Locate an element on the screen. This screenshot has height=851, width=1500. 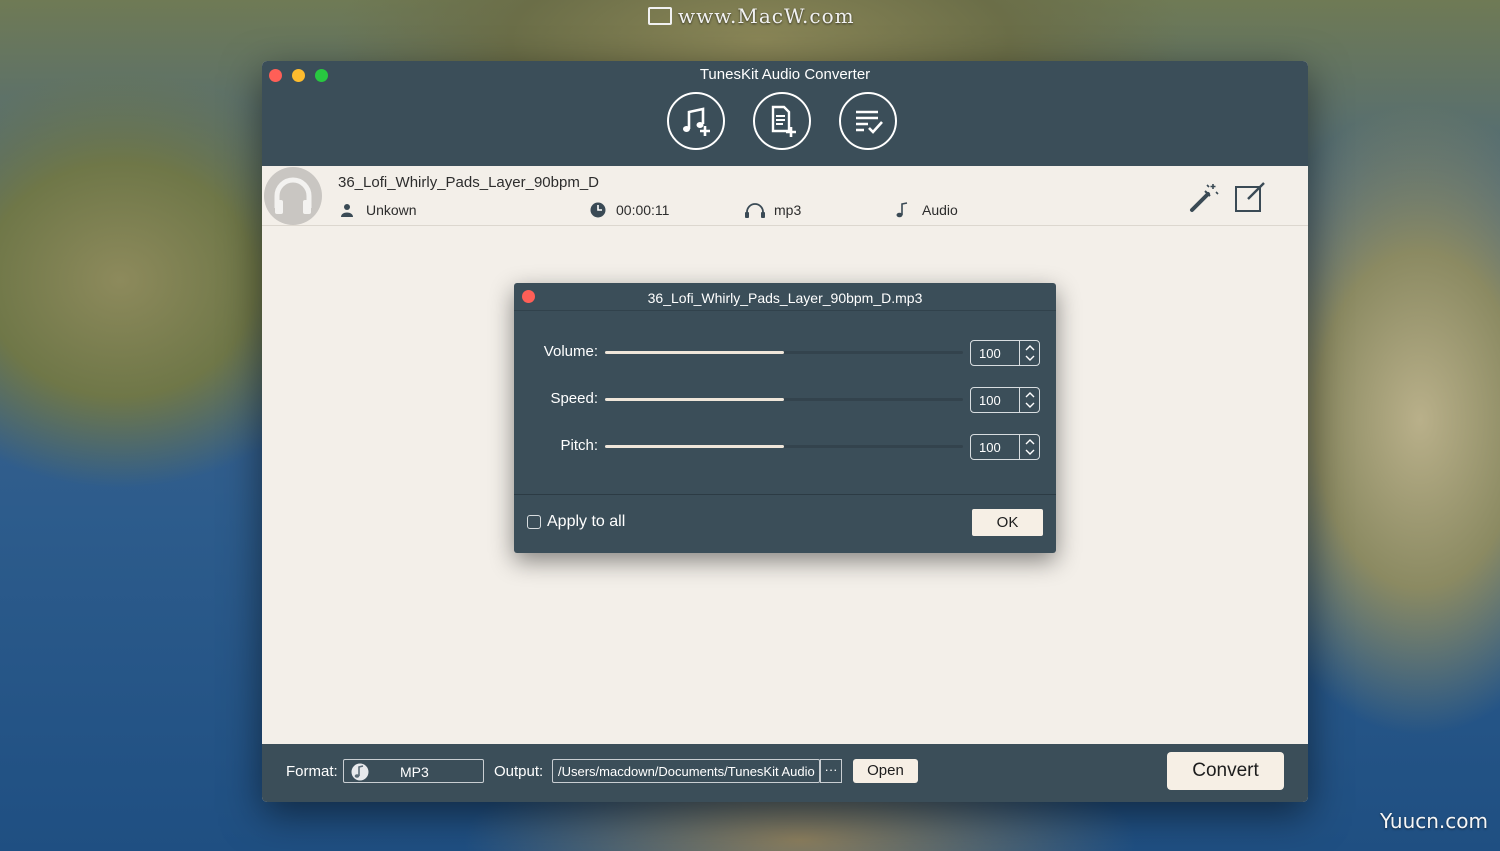
album-art is located at coordinates (293, 196).